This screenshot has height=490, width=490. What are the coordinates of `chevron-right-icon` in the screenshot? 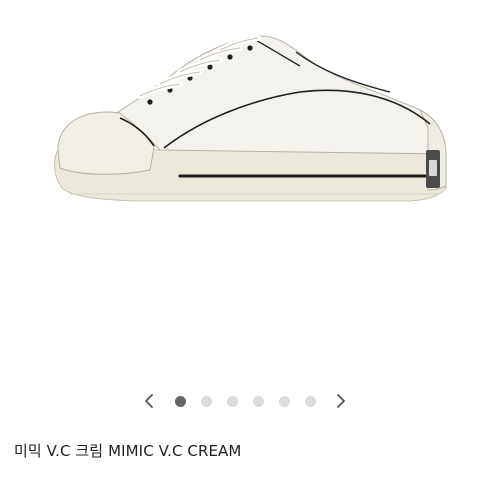 It's located at (341, 401).